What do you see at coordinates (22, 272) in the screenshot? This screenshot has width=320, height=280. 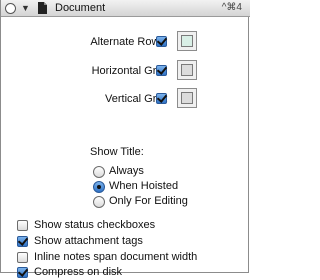 I see `compress-on-disk-checkbox` at bounding box center [22, 272].